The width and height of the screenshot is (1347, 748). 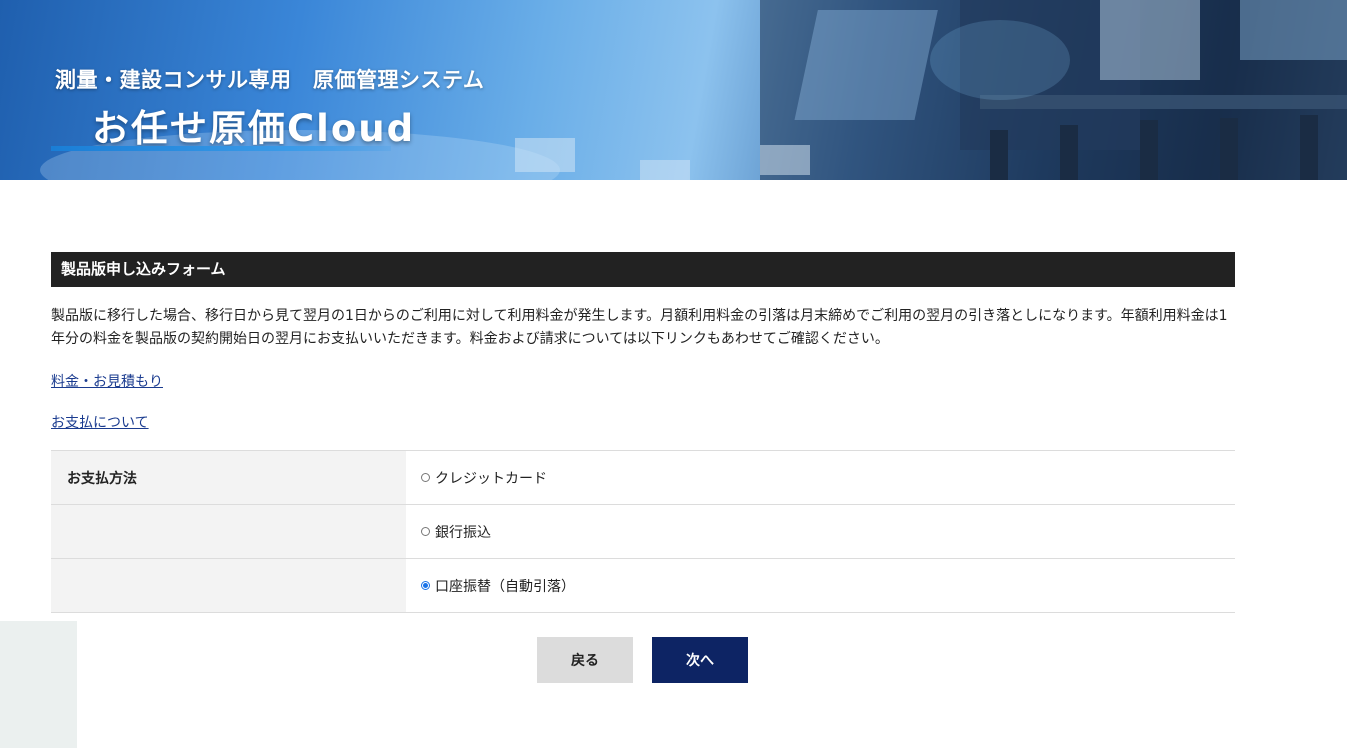 What do you see at coordinates (254, 128) in the screenshot?
I see `banner-title: お任せ原価Cloud` at bounding box center [254, 128].